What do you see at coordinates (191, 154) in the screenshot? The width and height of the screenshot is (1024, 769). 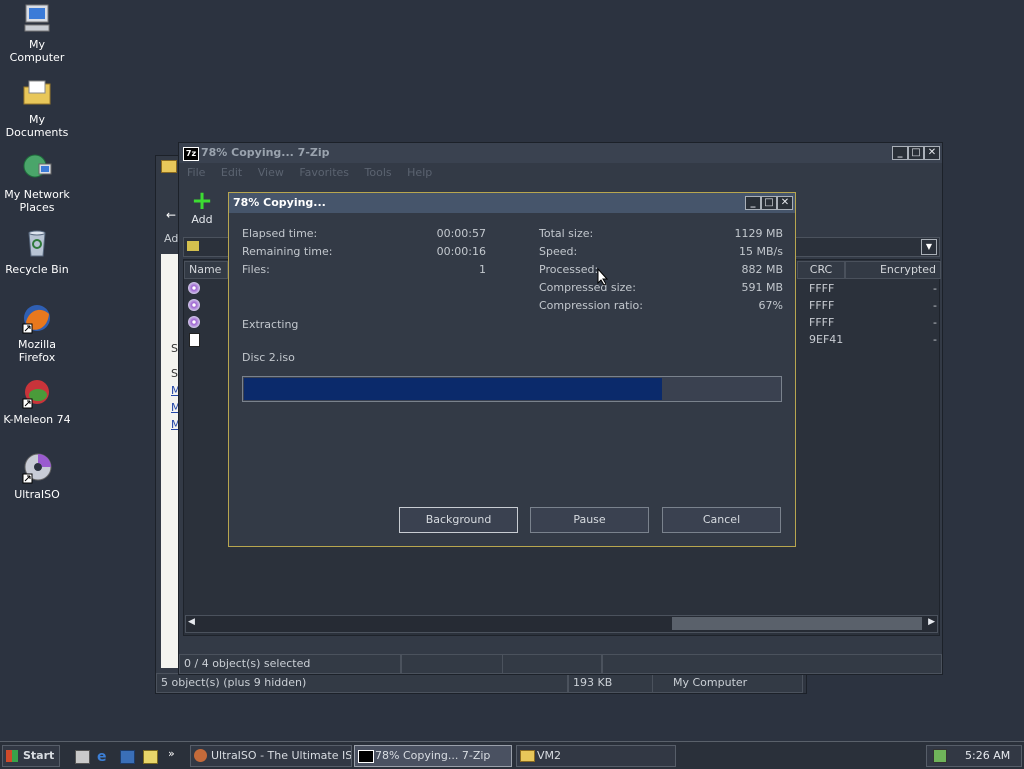 I see `7zip-icon: 7z` at bounding box center [191, 154].